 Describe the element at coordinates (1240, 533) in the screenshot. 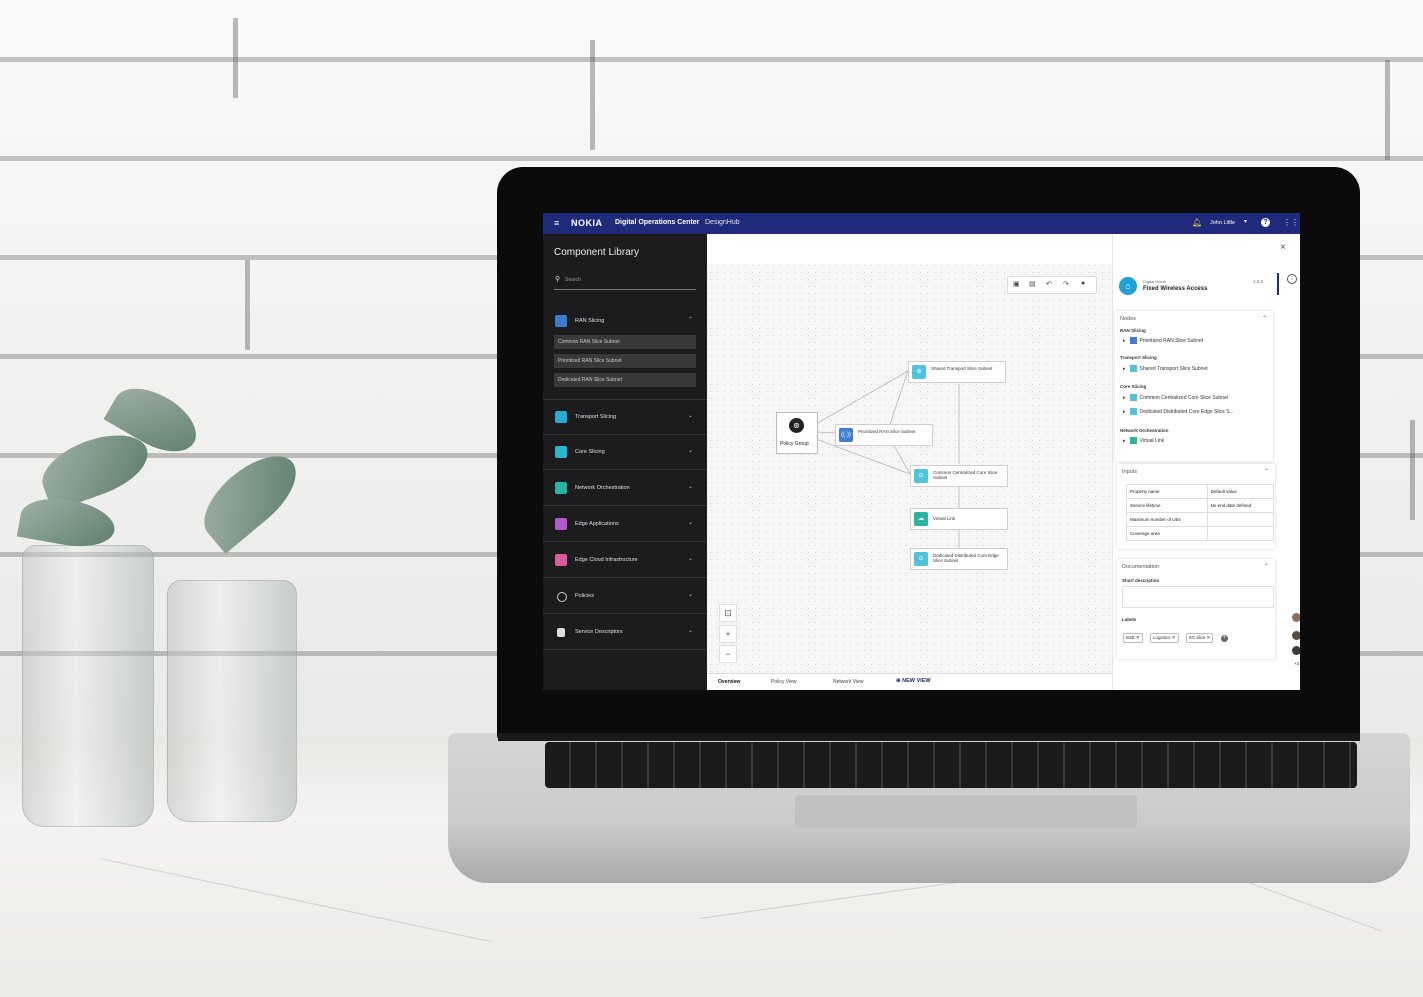

I see `table-cell` at that location.